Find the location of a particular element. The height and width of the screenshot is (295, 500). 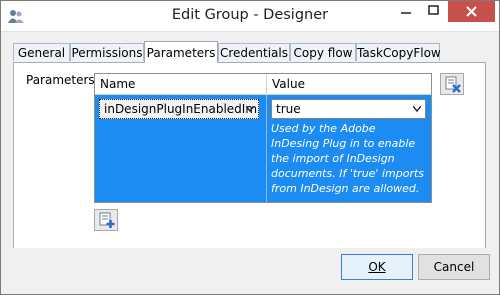

maximize-icon is located at coordinates (433, 10).